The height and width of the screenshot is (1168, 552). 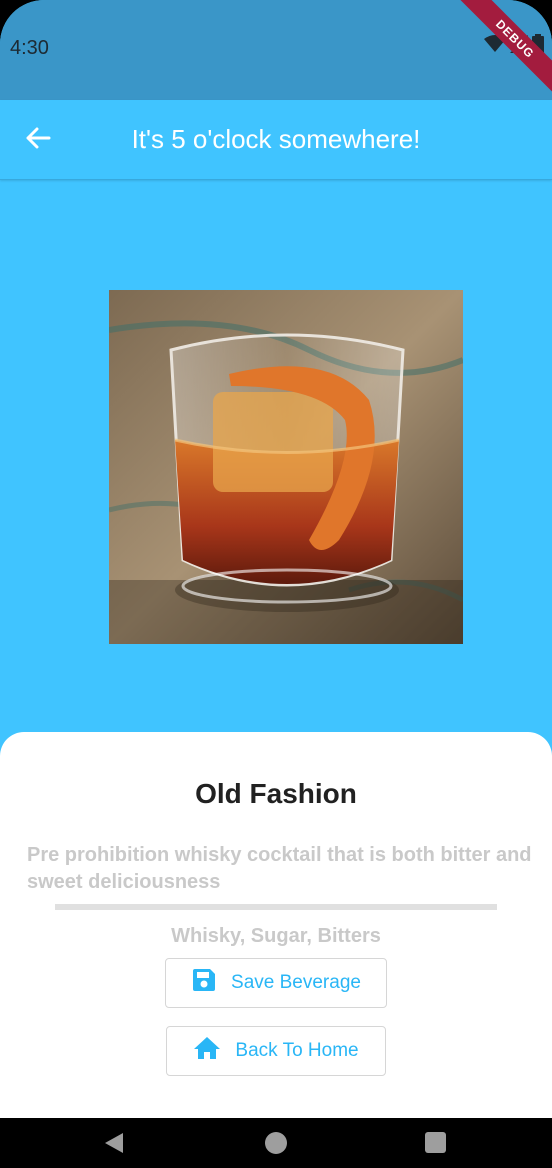 I want to click on nav-home-icon, so click(x=276, y=1143).